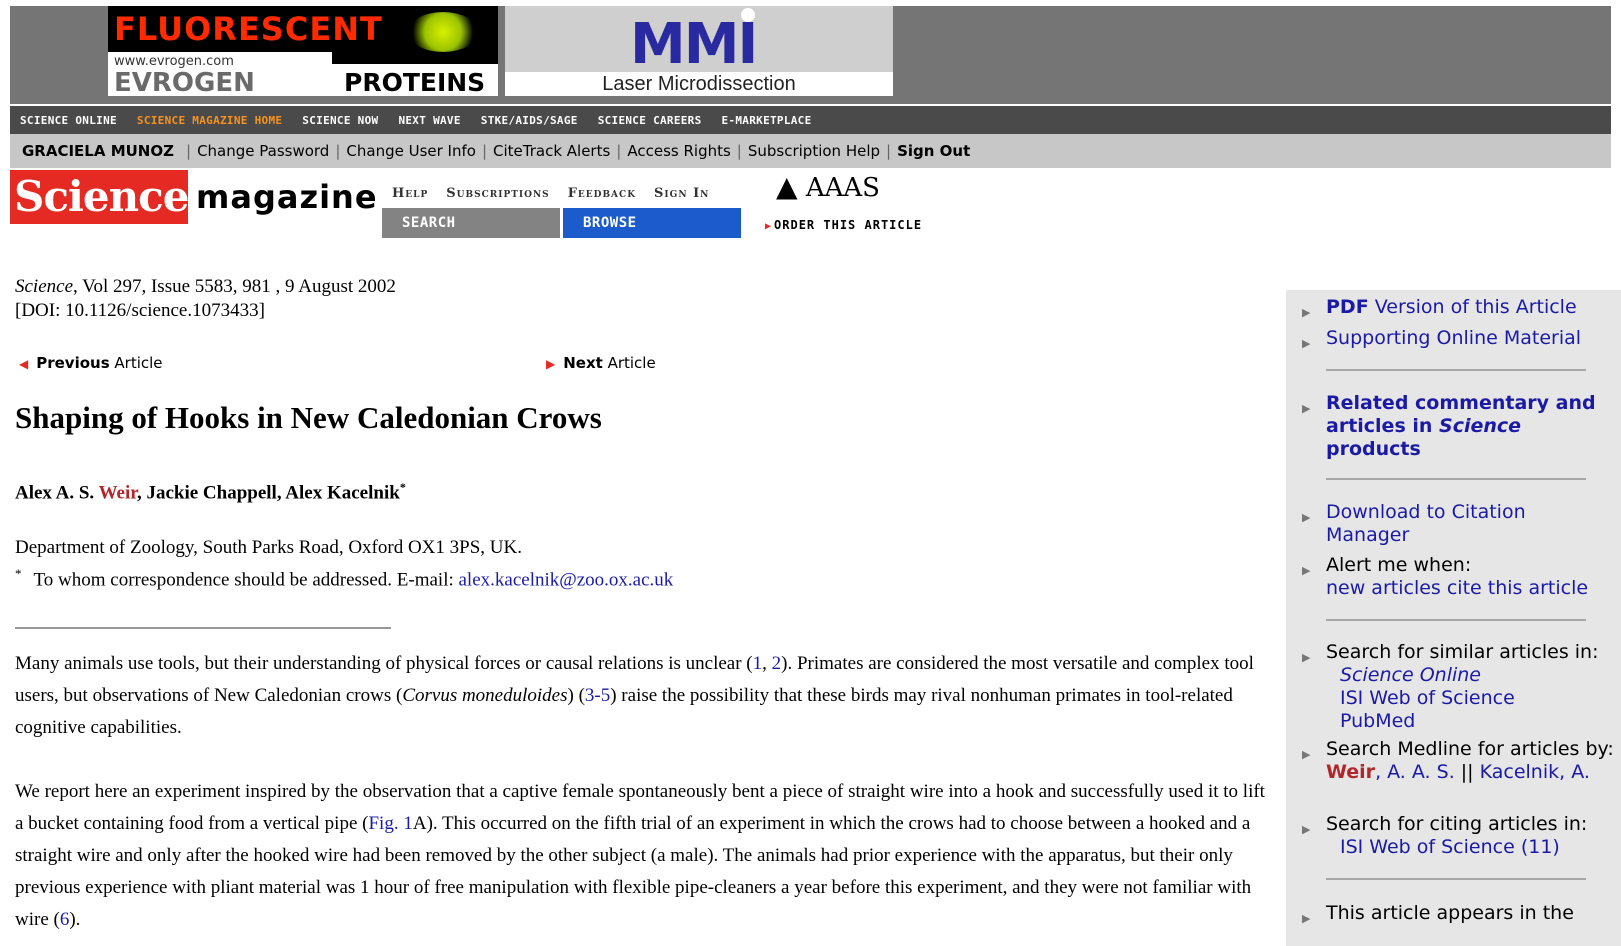  What do you see at coordinates (1347, 307) in the screenshot?
I see `pdf-label: PDF` at bounding box center [1347, 307].